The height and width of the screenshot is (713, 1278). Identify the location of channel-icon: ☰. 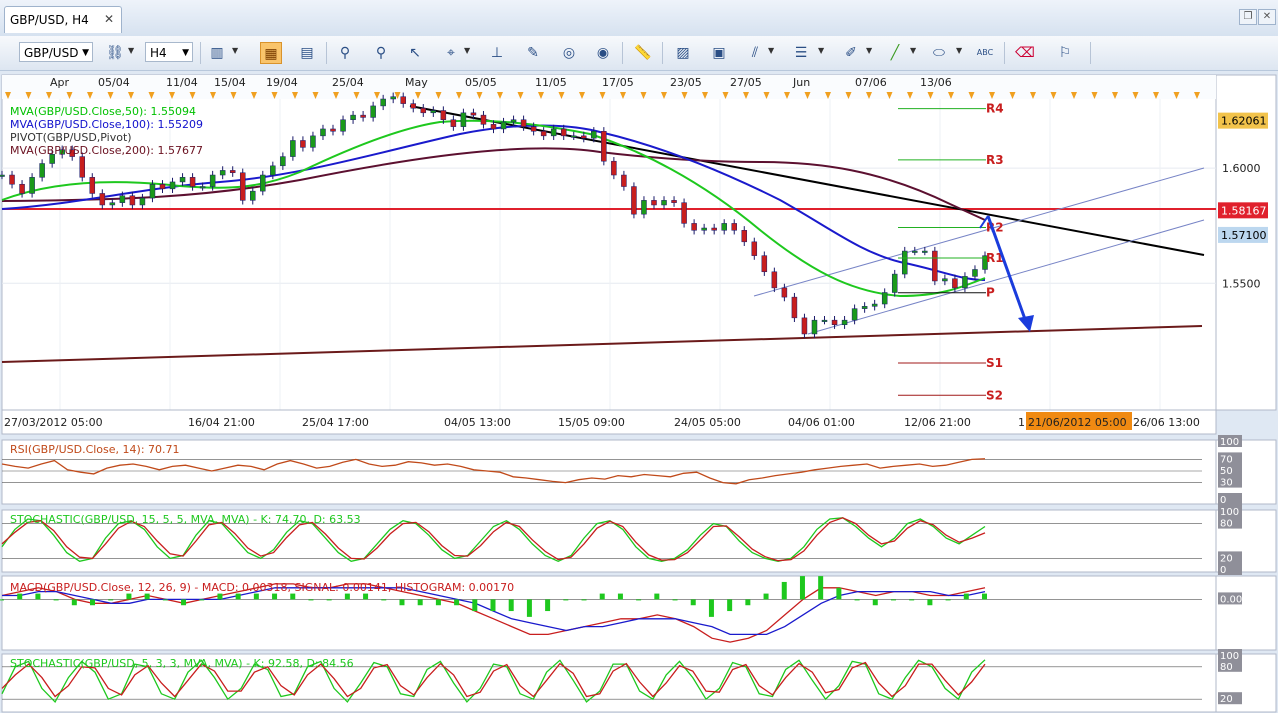
(801, 53).